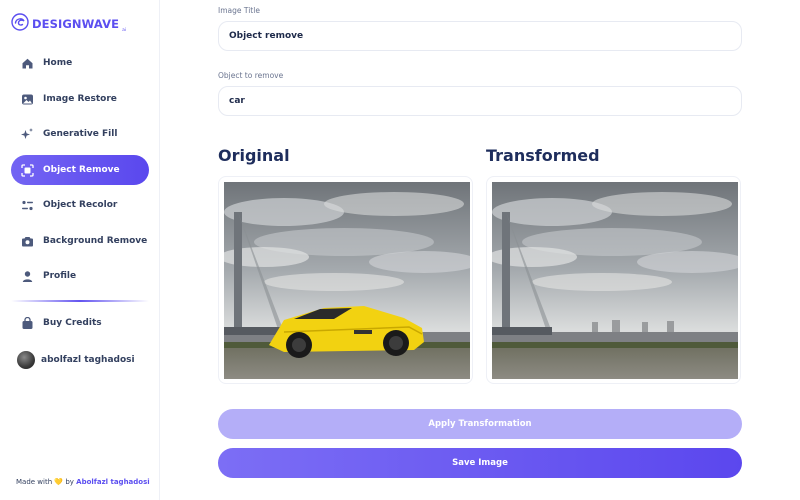 Image resolution: width=800 pixels, height=500 pixels. I want to click on sidebar-user-profile: abolfazl taghadosi, so click(80, 360).